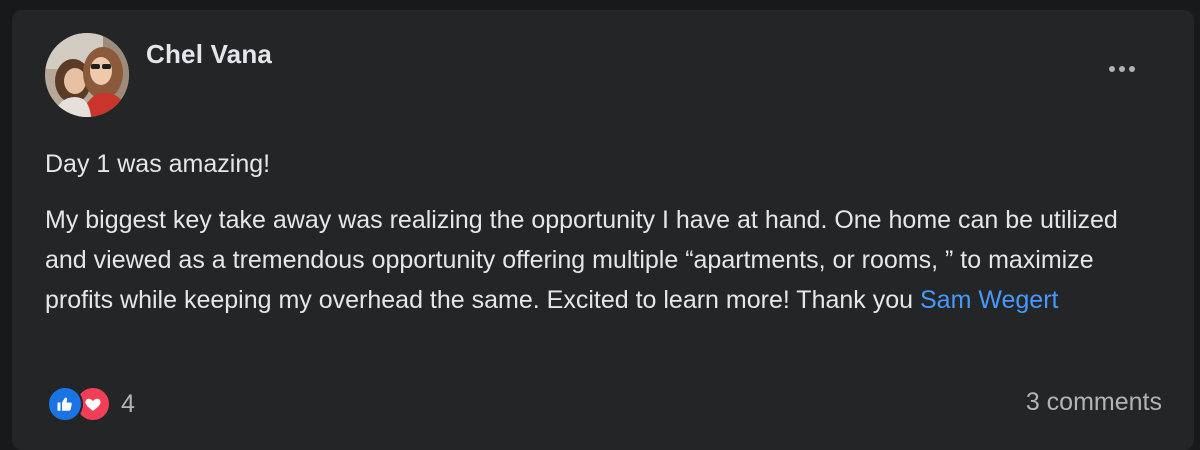 The height and width of the screenshot is (450, 1200). I want to click on more-options-icon, so click(1122, 69).